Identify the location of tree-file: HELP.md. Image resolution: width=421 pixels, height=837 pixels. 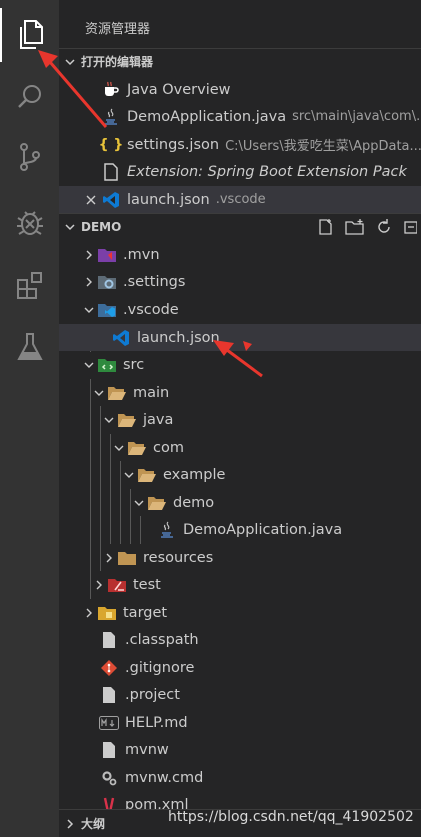
(240, 722).